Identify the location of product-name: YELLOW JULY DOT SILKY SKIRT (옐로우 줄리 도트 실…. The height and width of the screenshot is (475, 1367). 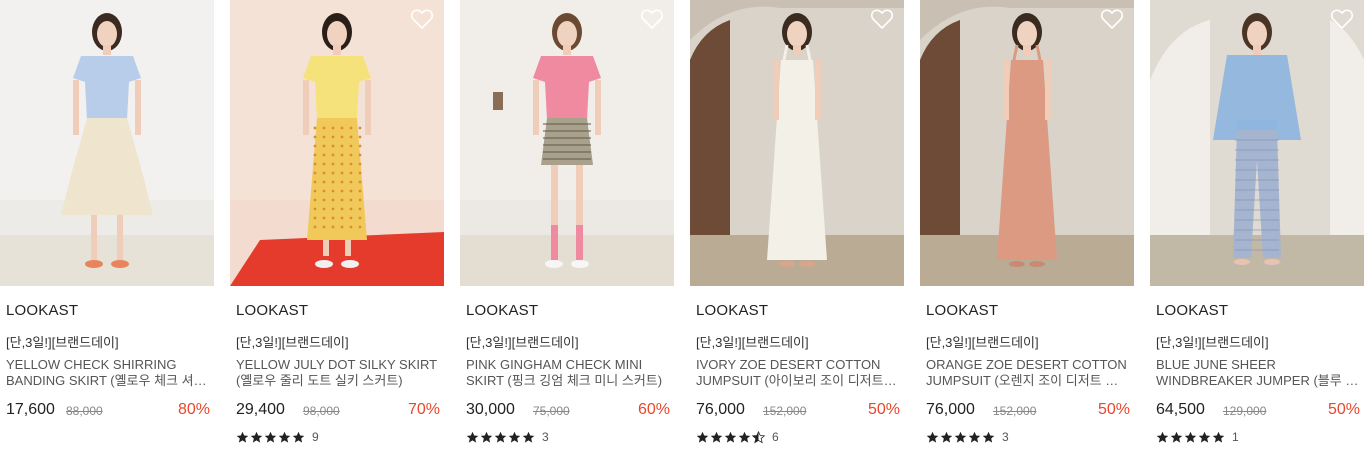
(338, 373).